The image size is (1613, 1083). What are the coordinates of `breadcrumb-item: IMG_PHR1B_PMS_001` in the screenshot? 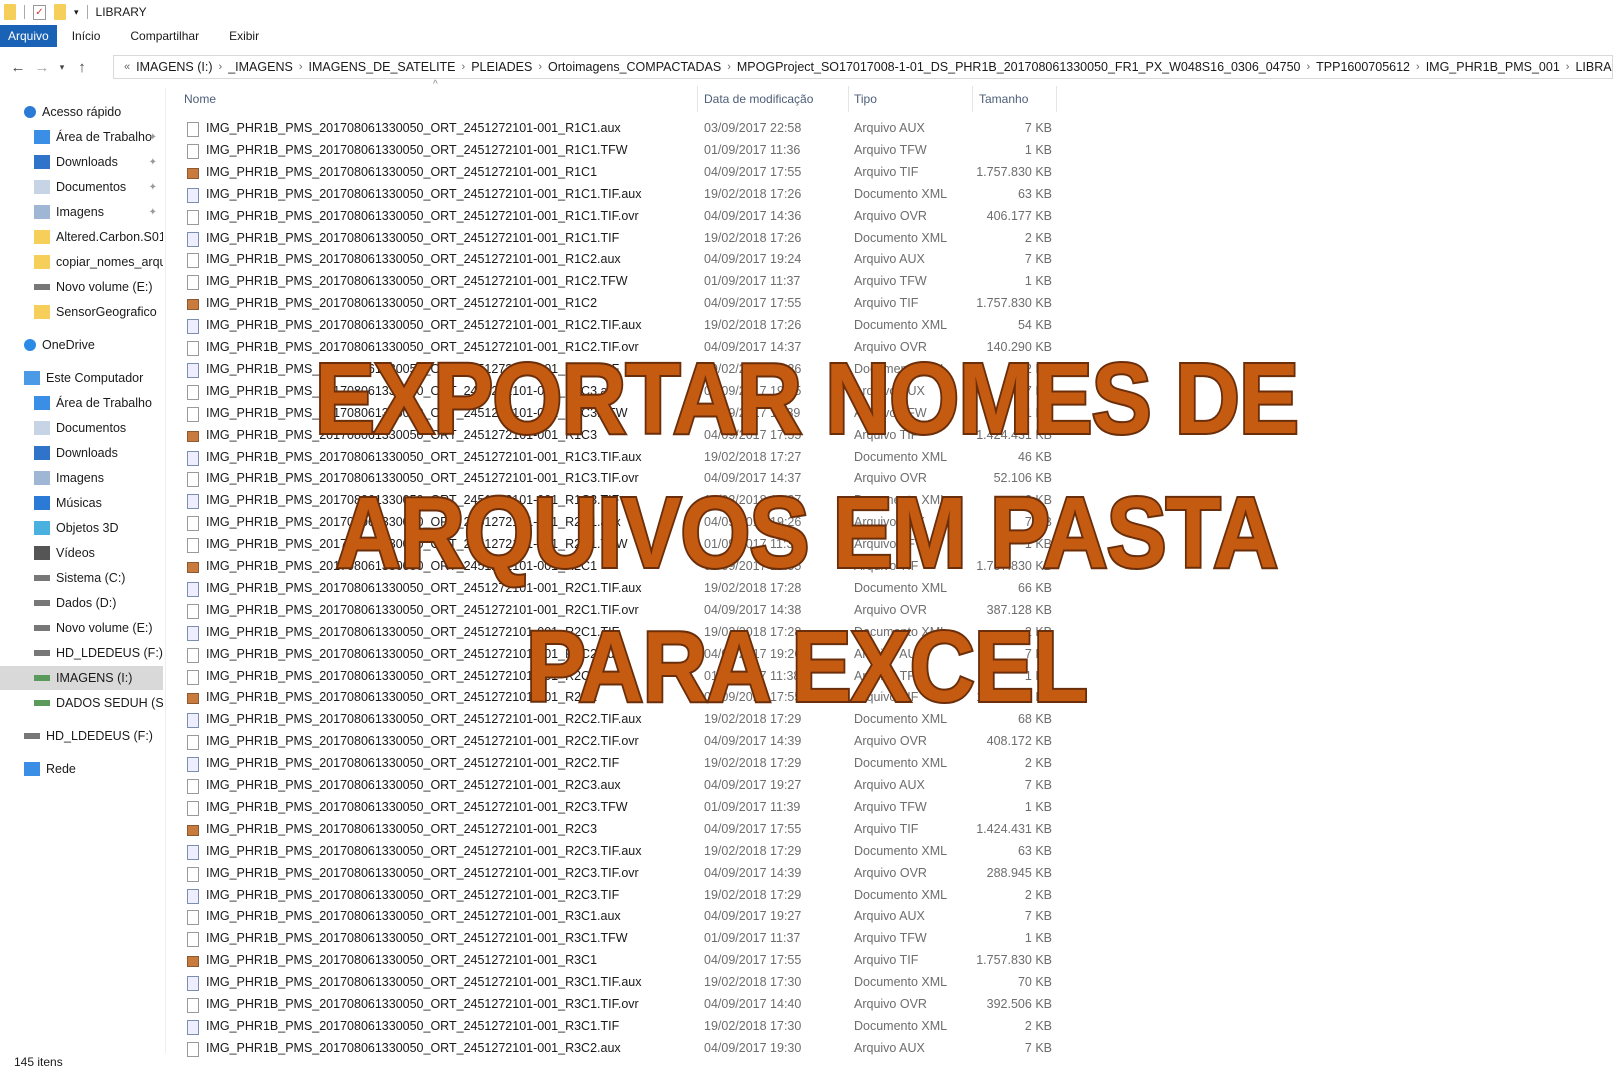 It's located at (1493, 67).